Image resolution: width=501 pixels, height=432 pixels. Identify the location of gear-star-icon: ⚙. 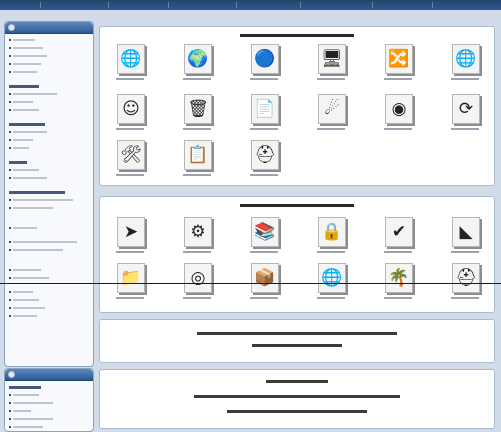
(198, 232).